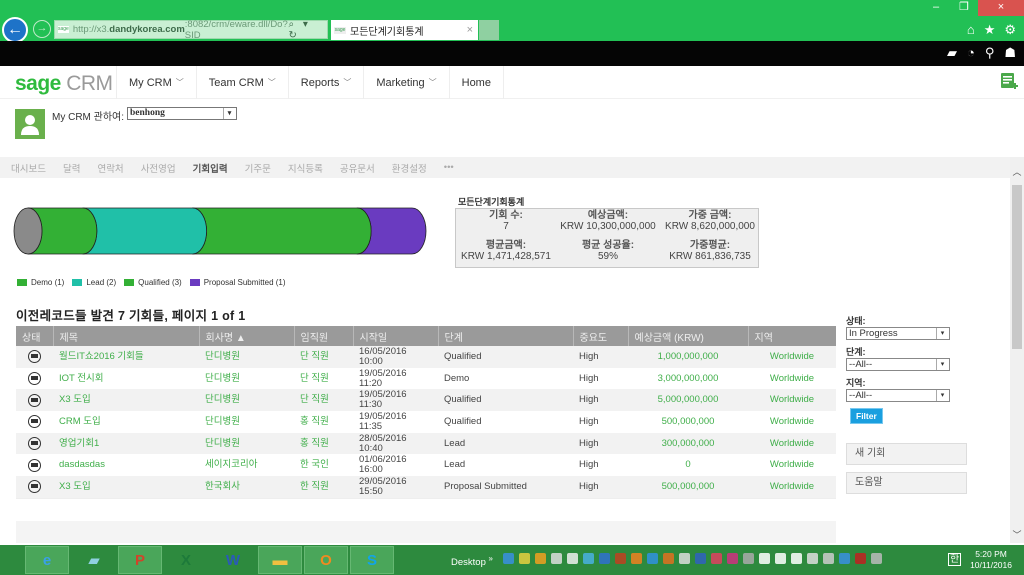 Image resolution: width=1024 pixels, height=575 pixels. I want to click on taskbar-word-icon: W, so click(233, 560).